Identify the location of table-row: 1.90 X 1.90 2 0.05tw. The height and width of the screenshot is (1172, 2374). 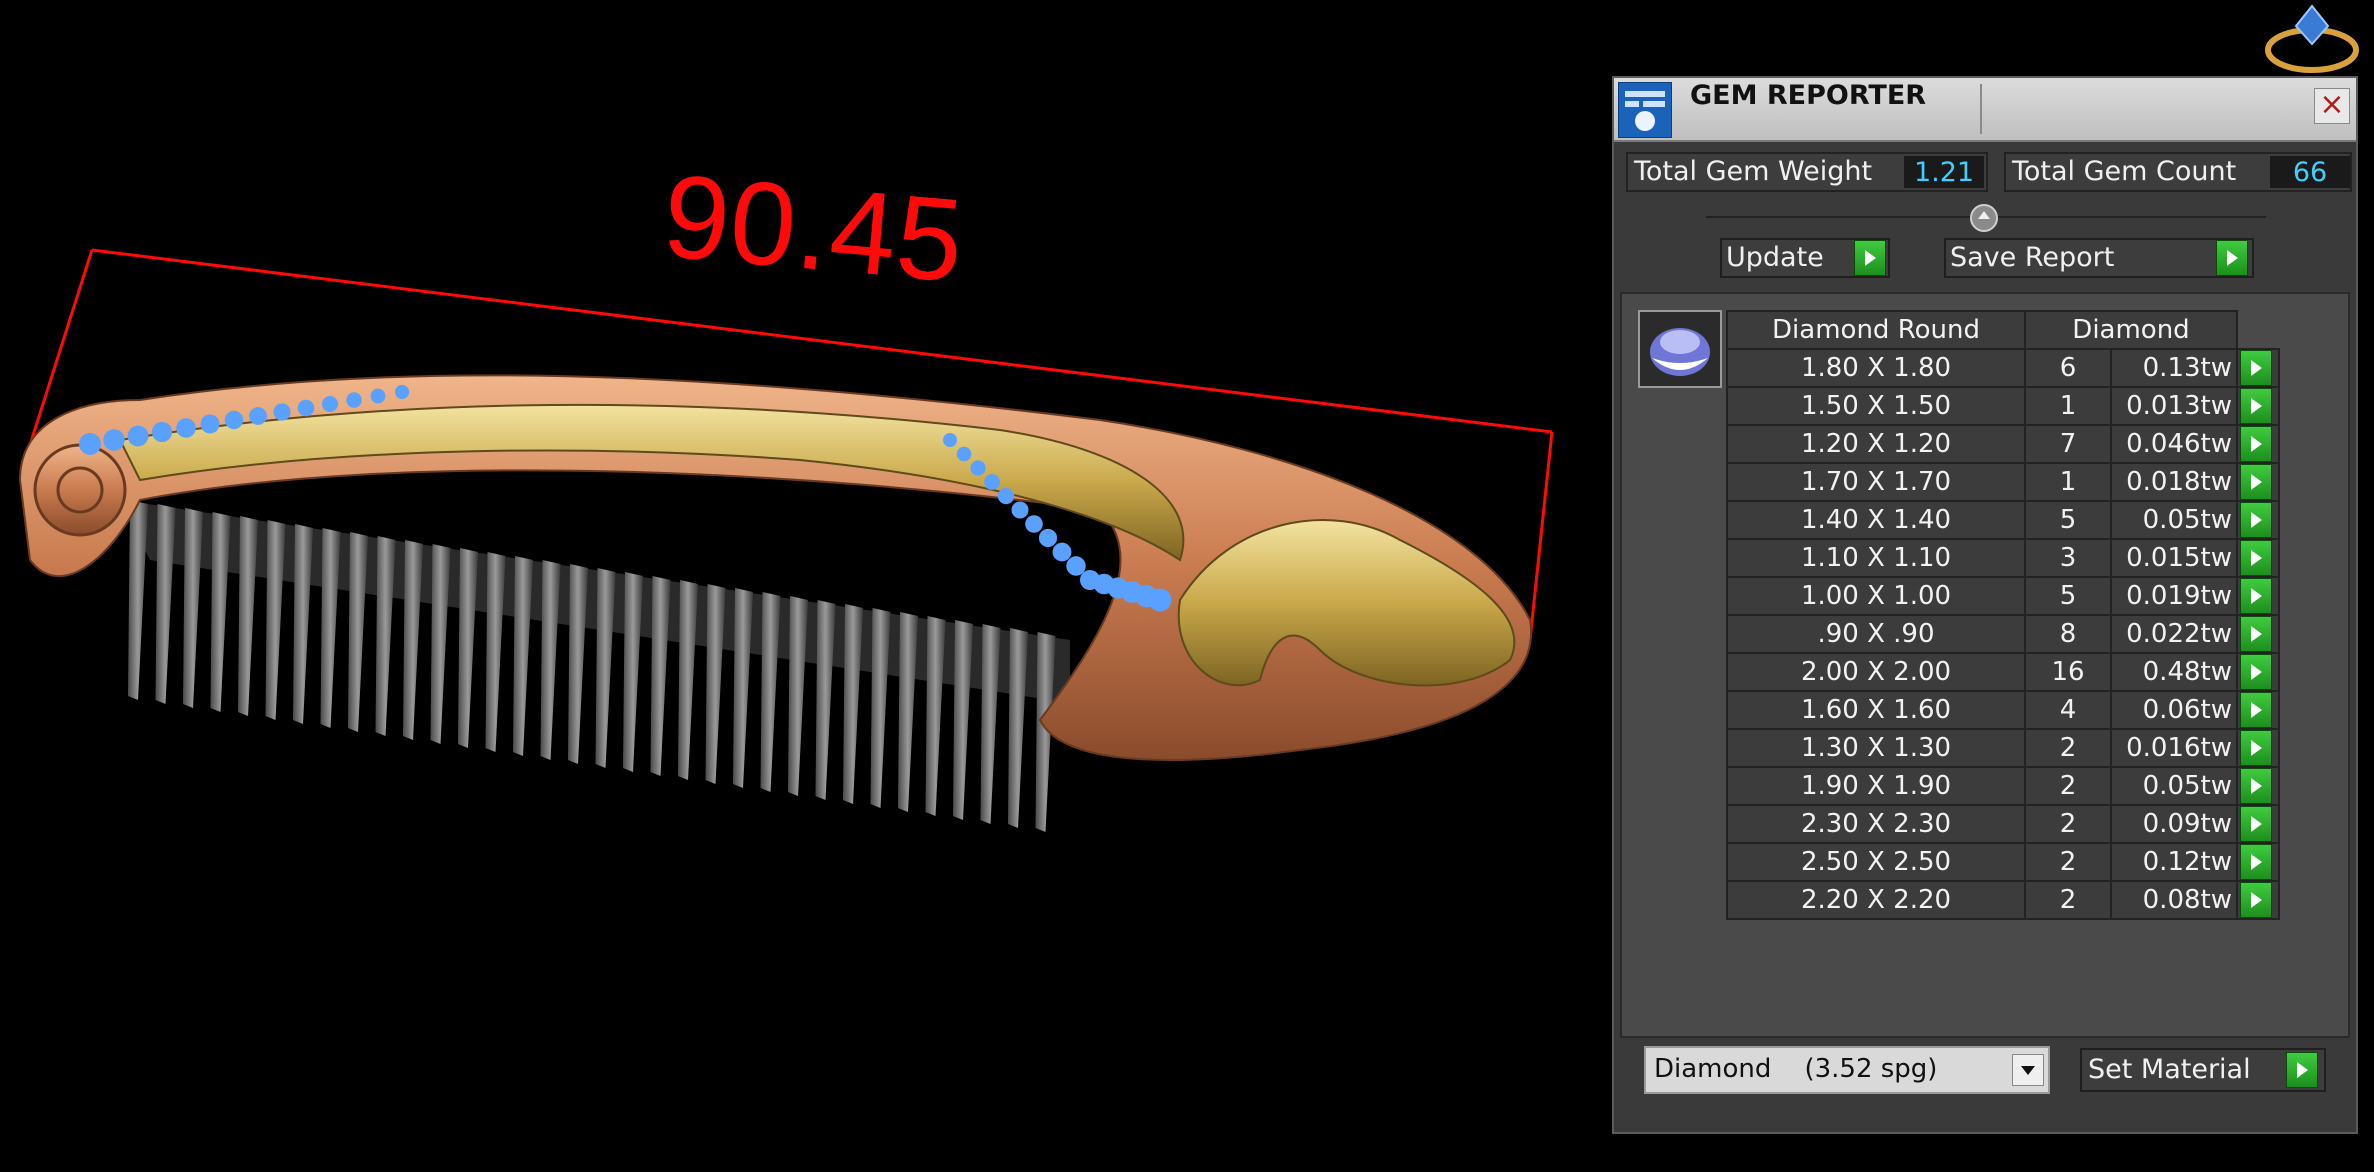
(2003, 786).